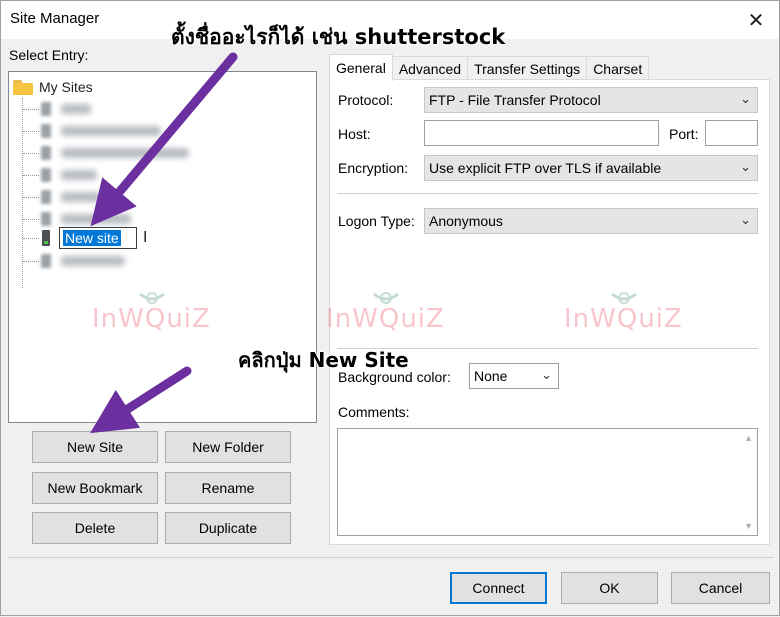 This screenshot has height=617, width=780. What do you see at coordinates (92, 238) in the screenshot?
I see `rename-edit-value: New site` at bounding box center [92, 238].